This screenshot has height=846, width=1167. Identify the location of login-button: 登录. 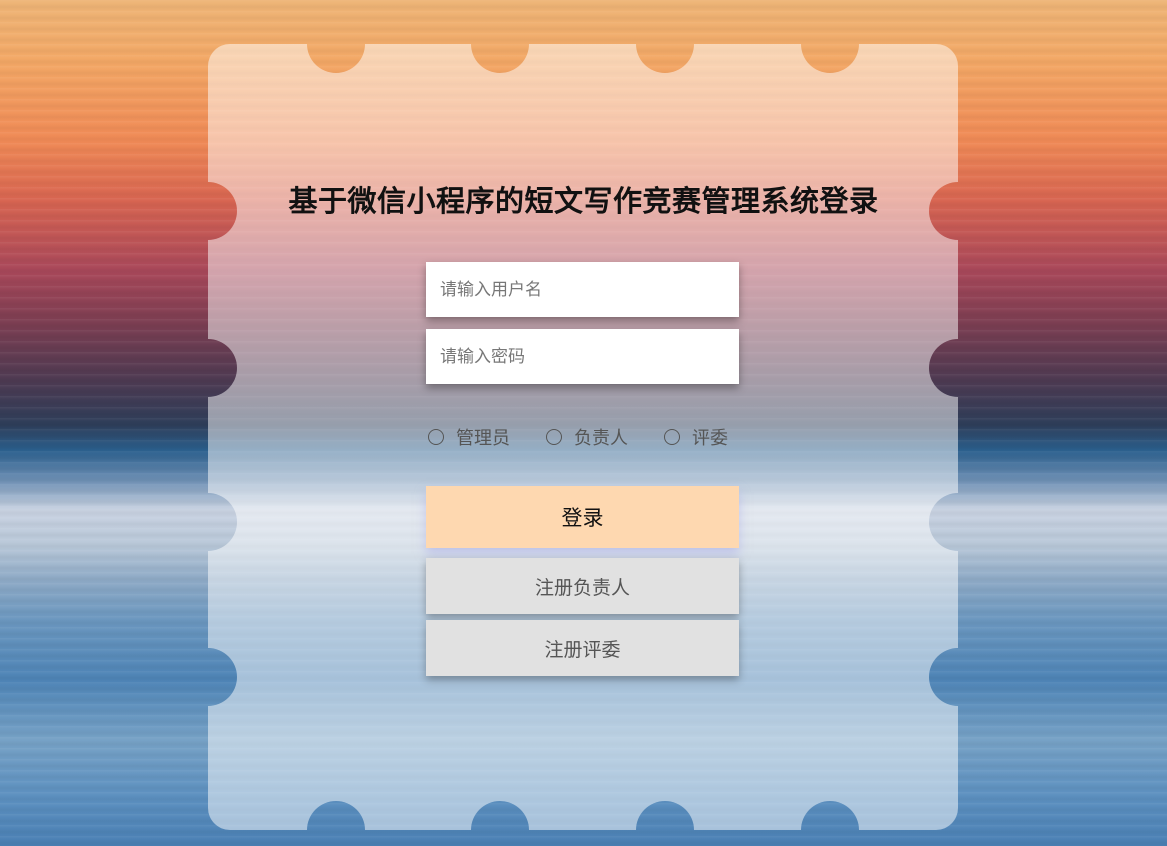
(582, 517).